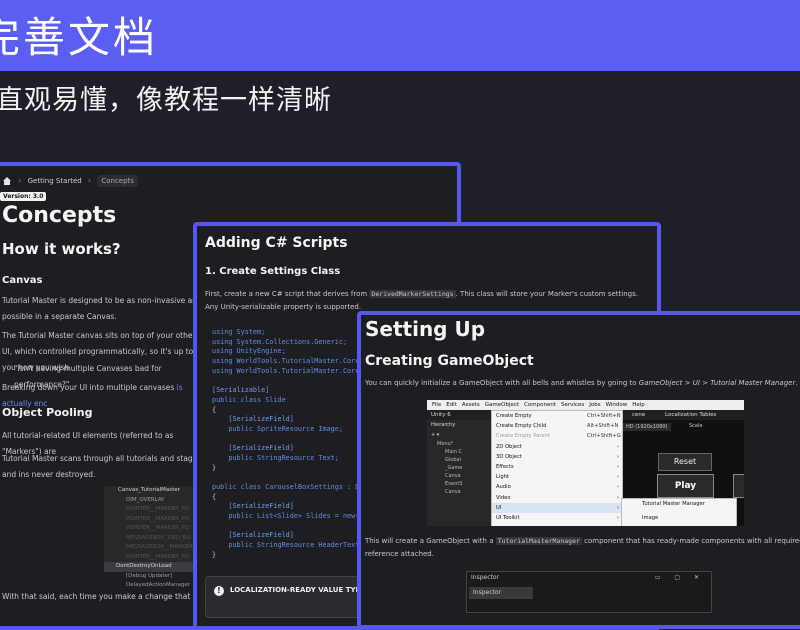 The width and height of the screenshot is (800, 630). Describe the element at coordinates (22, 280) in the screenshot. I see `subsection-heading: Canvas` at that location.